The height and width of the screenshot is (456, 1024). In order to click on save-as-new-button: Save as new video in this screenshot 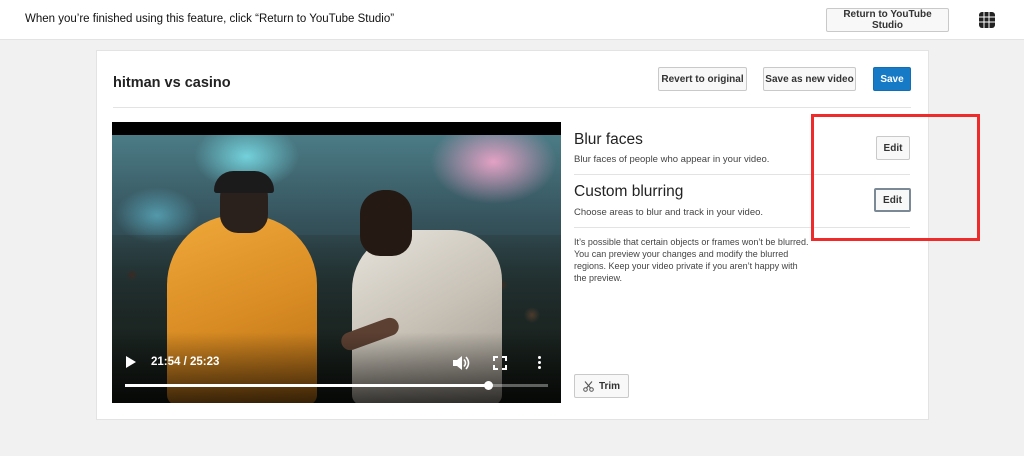, I will do `click(809, 79)`.